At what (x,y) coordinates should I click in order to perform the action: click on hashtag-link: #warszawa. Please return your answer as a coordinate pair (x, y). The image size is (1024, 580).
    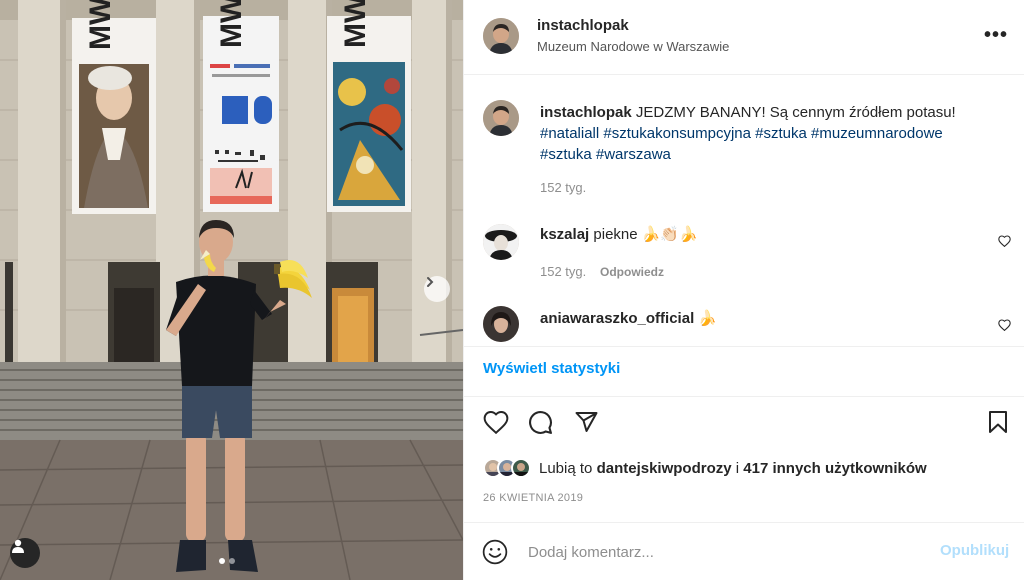
    Looking at the image, I should click on (633, 154).